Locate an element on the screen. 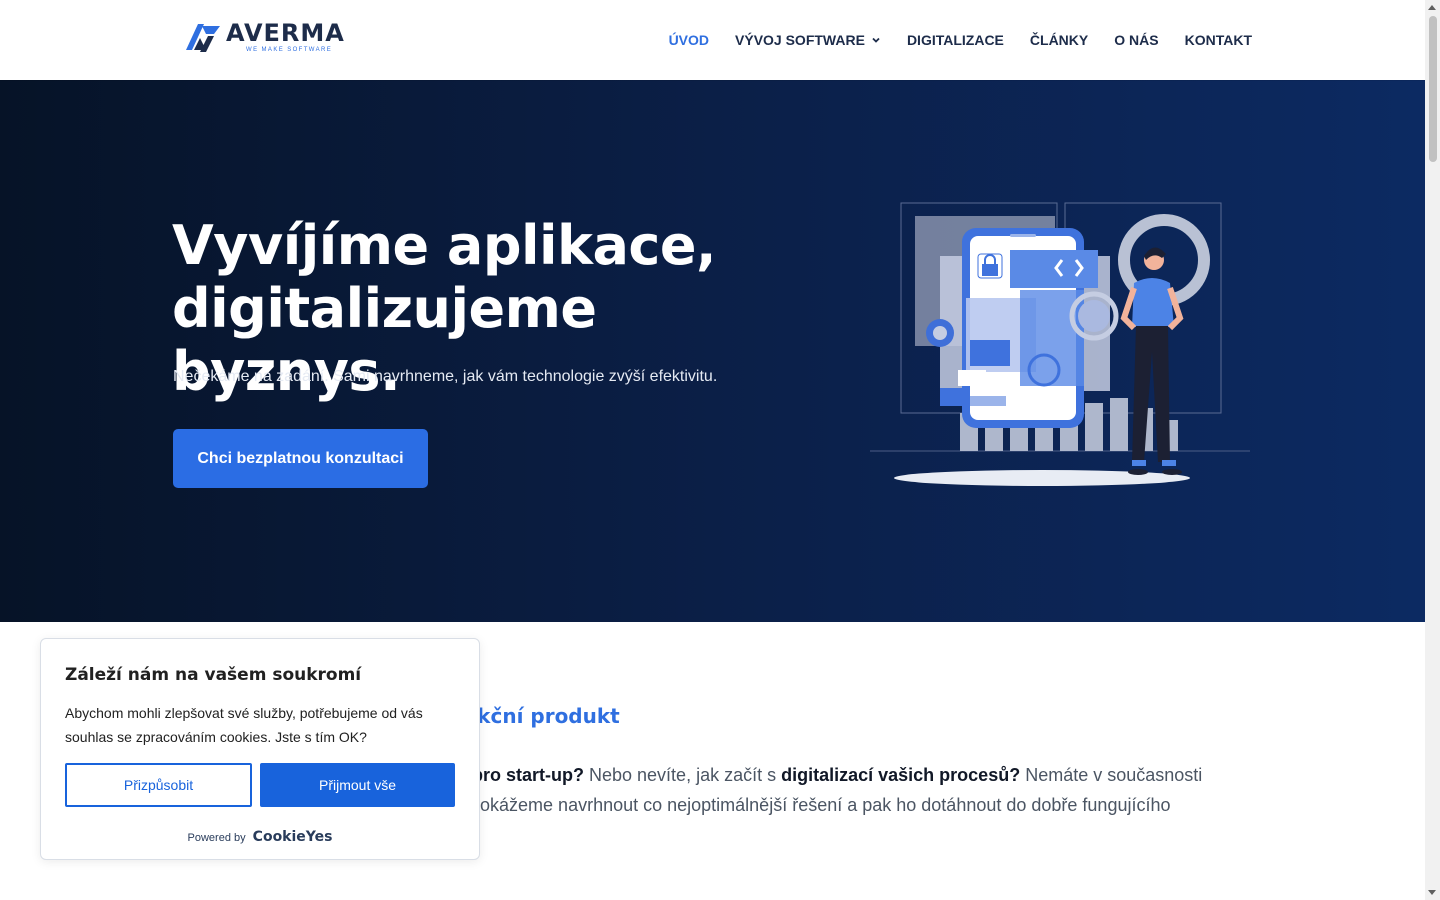 Image resolution: width=1440 pixels, height=900 pixels. powered-by: Powered by CookieYes is located at coordinates (260, 837).